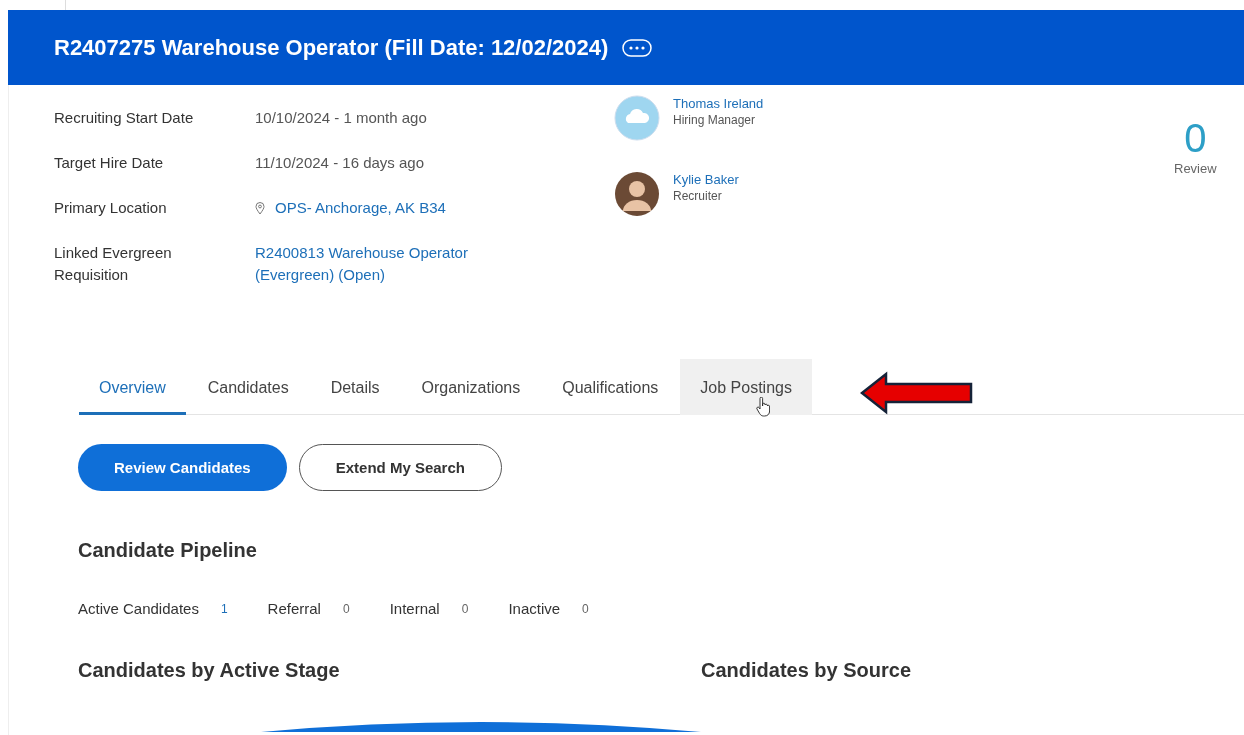 The image size is (1244, 735). Describe the element at coordinates (1195, 138) in the screenshot. I see `review-count: 0` at that location.